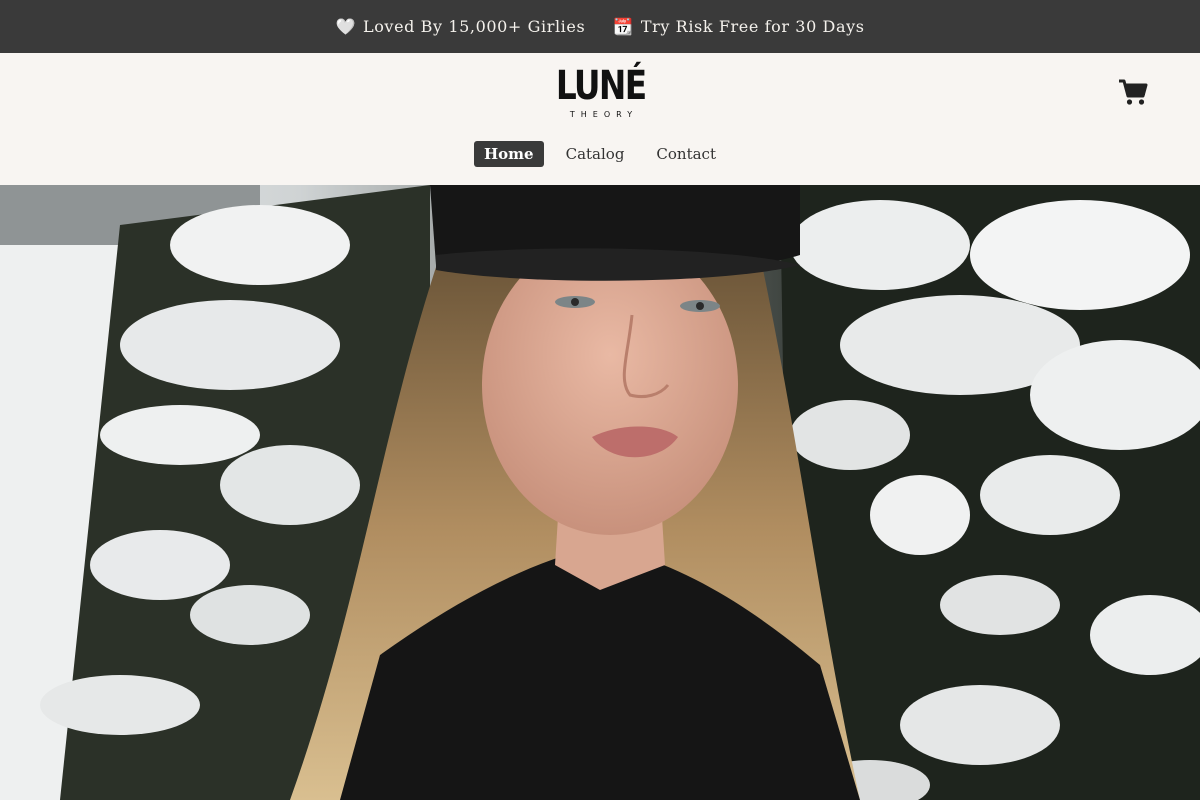 The image size is (1200, 800). Describe the element at coordinates (601, 86) in the screenshot. I see `brand-name: LUNÉ` at that location.